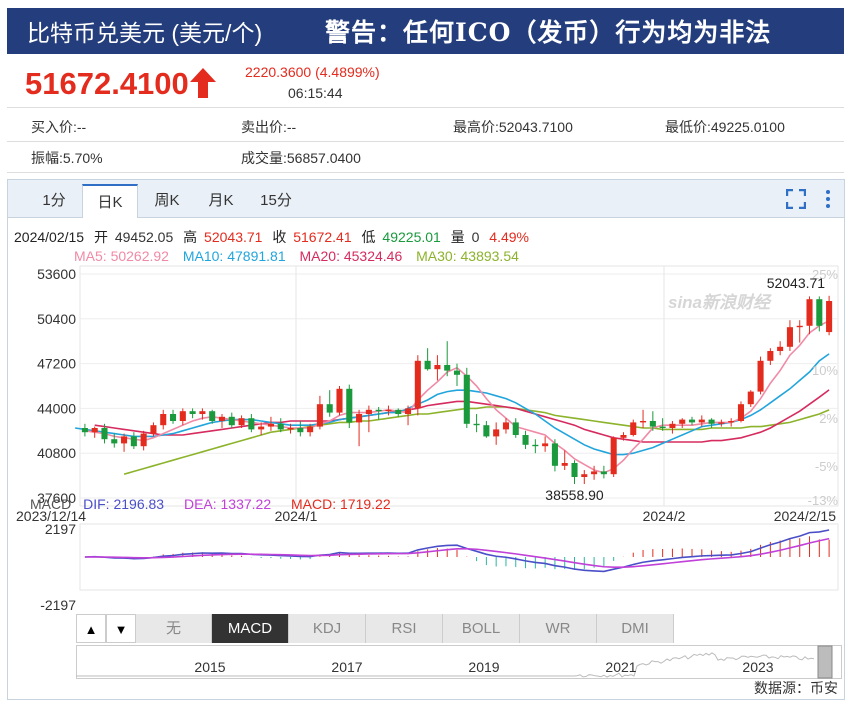 The width and height of the screenshot is (851, 706). Describe the element at coordinates (327, 628) in the screenshot. I see `indicator-kdj: KDJ` at that location.